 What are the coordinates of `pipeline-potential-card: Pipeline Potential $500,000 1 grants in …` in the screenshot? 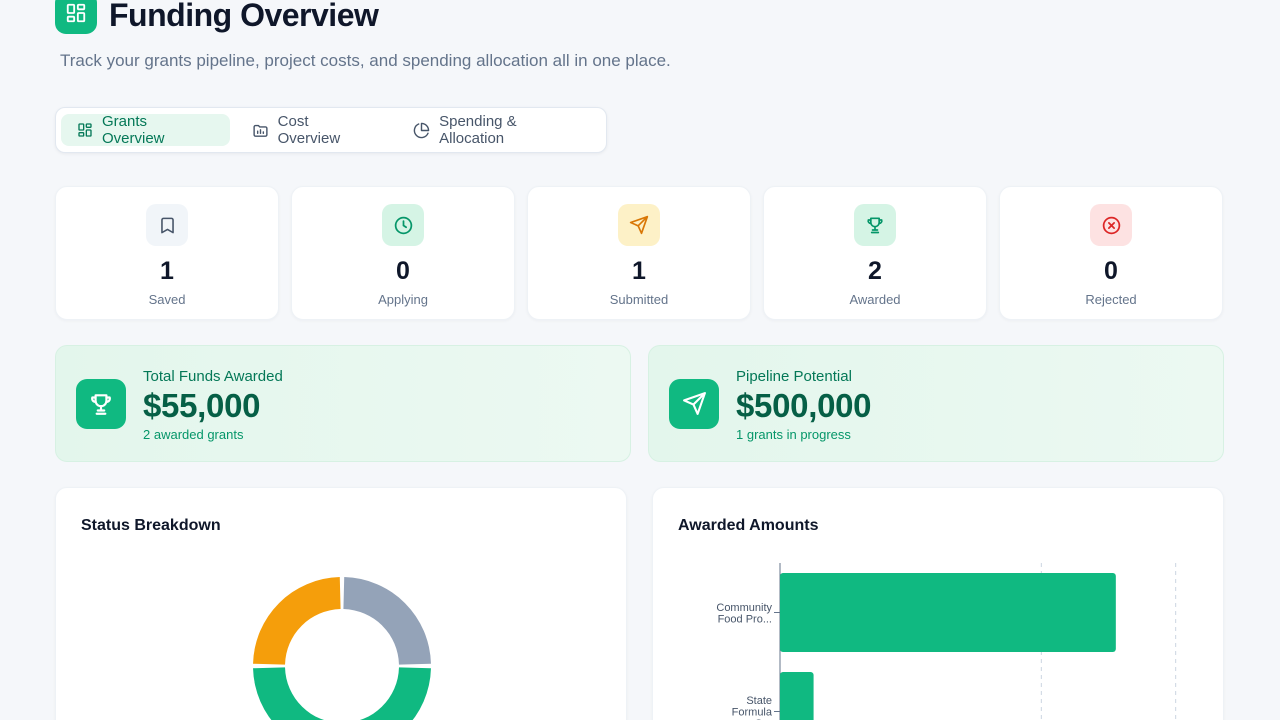 It's located at (936, 403).